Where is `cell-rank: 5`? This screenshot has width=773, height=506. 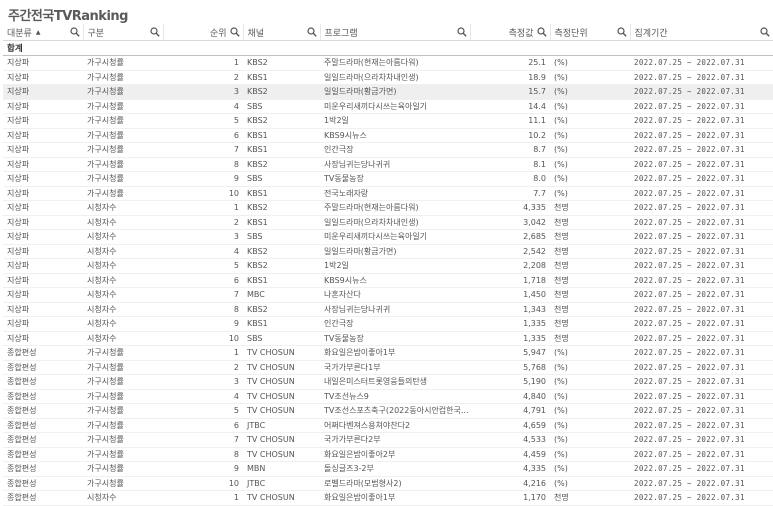
cell-rank: 5 is located at coordinates (203, 266).